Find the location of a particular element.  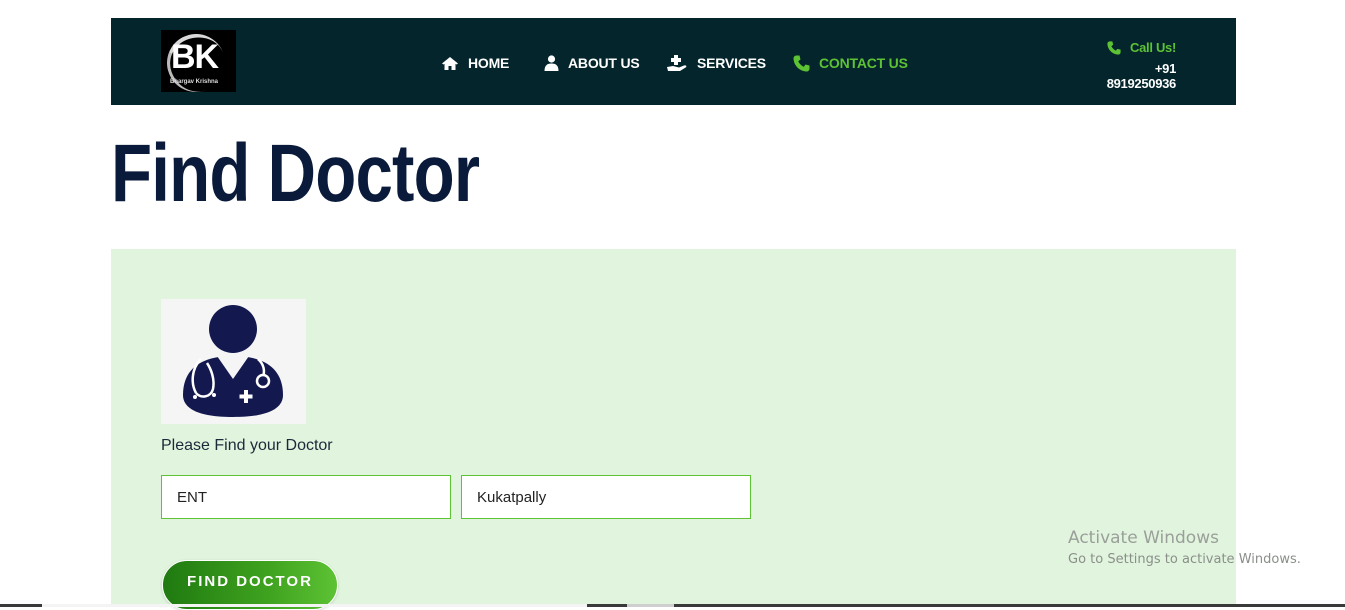

specialty-input is located at coordinates (306, 497).